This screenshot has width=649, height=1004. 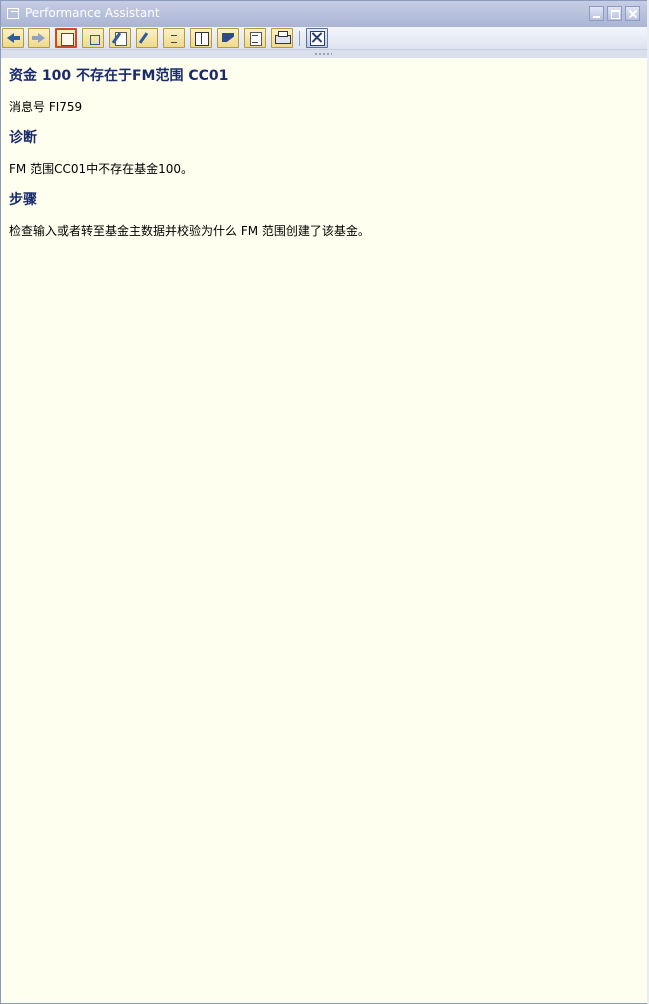 I want to click on pencil-button, so click(x=147, y=38).